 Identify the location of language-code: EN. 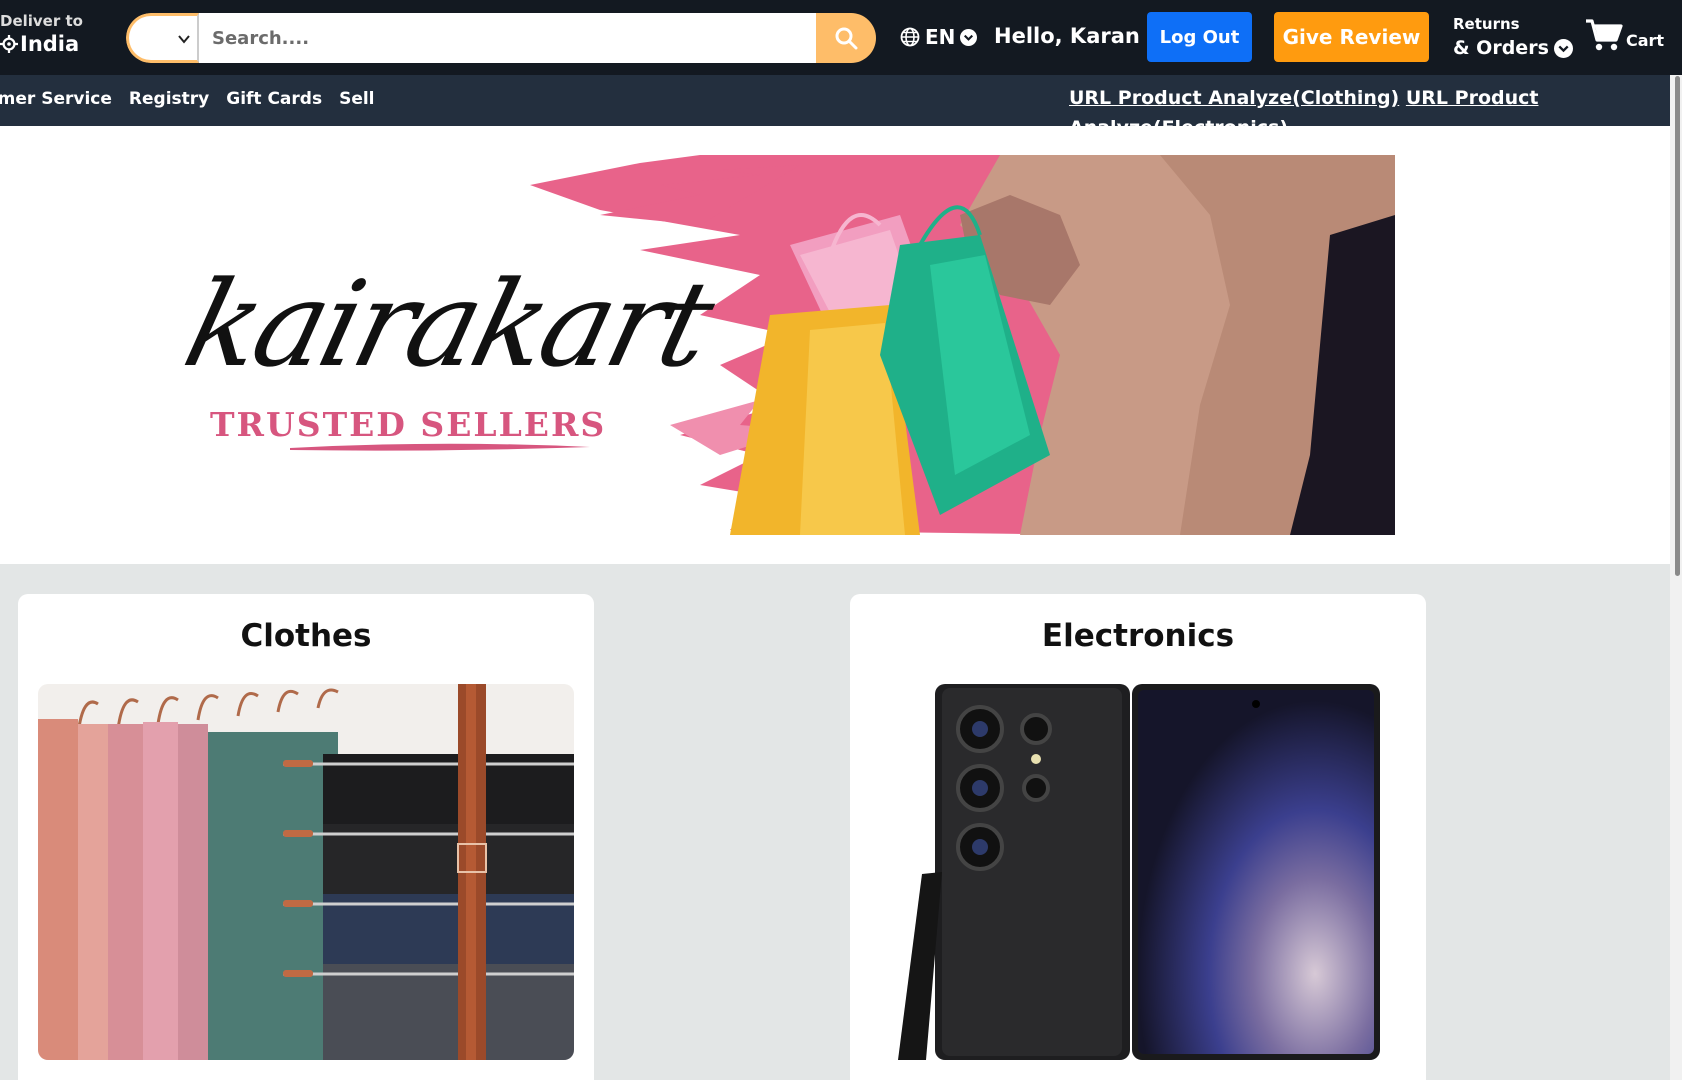
(940, 37).